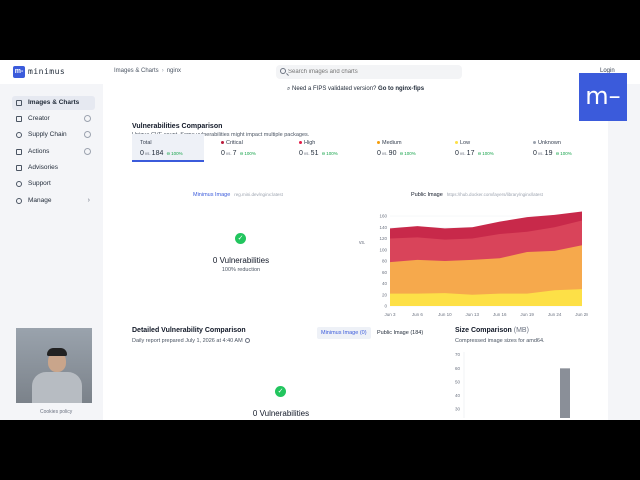 This screenshot has width=640, height=480. Describe the element at coordinates (548, 153) in the screenshot. I see `public-count: 19` at that location.